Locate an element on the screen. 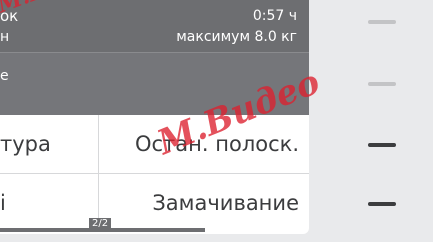  option-temperature: тура is located at coordinates (49, 144).